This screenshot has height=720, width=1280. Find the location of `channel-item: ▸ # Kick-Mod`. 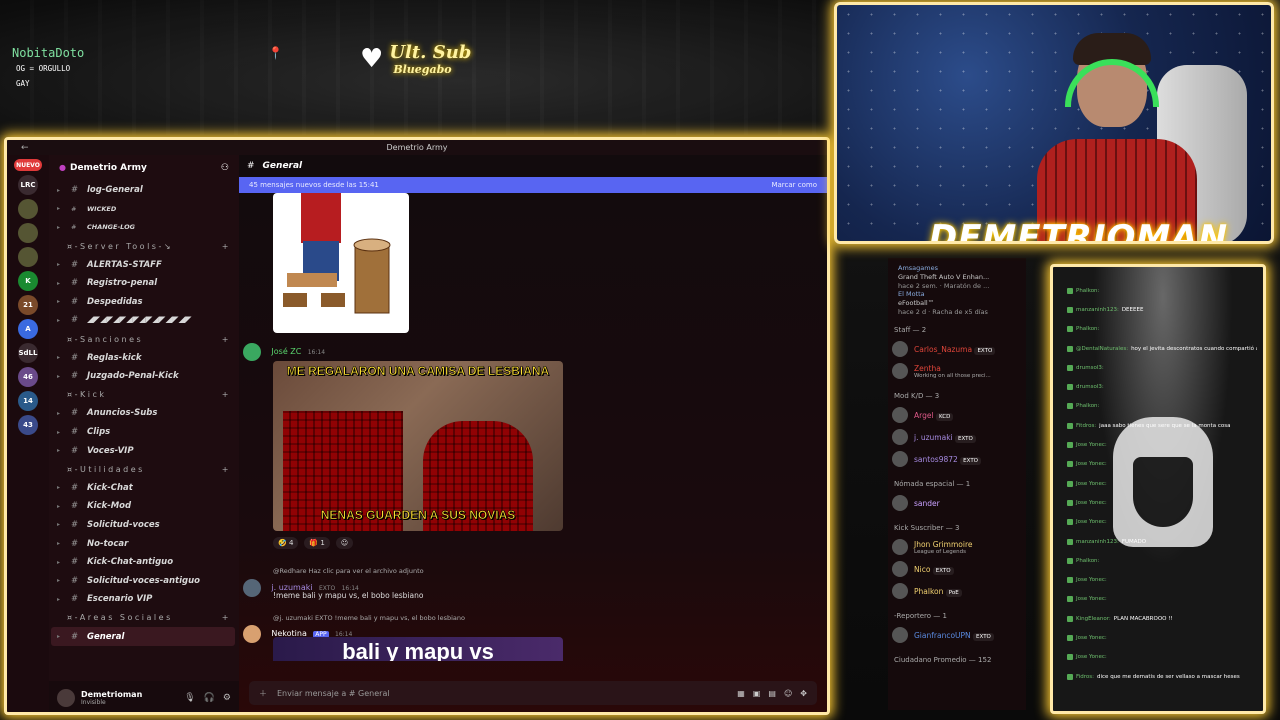

channel-item: ▸ # Kick-Mod is located at coordinates (145, 506).